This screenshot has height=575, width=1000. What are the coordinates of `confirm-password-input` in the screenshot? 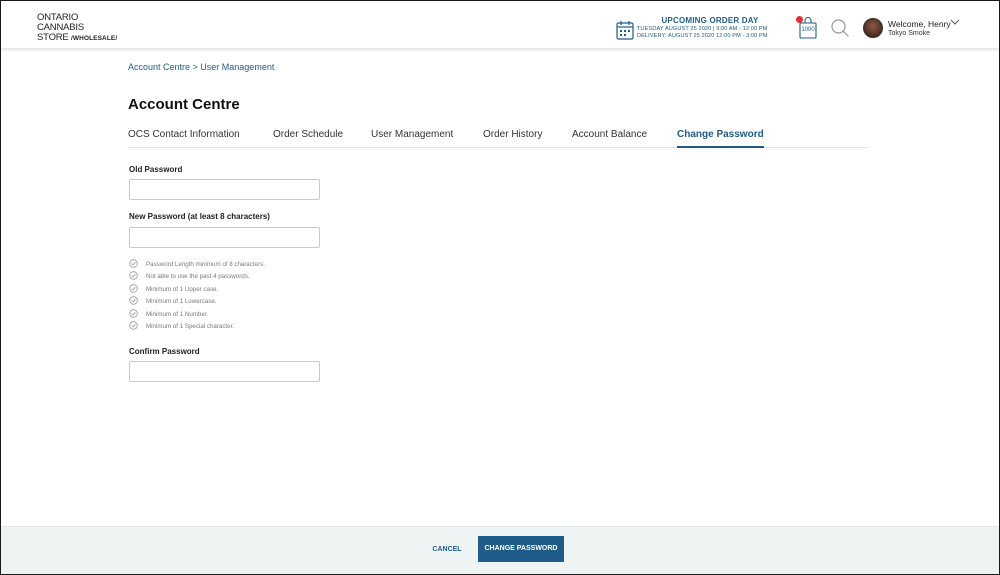 It's located at (224, 371).